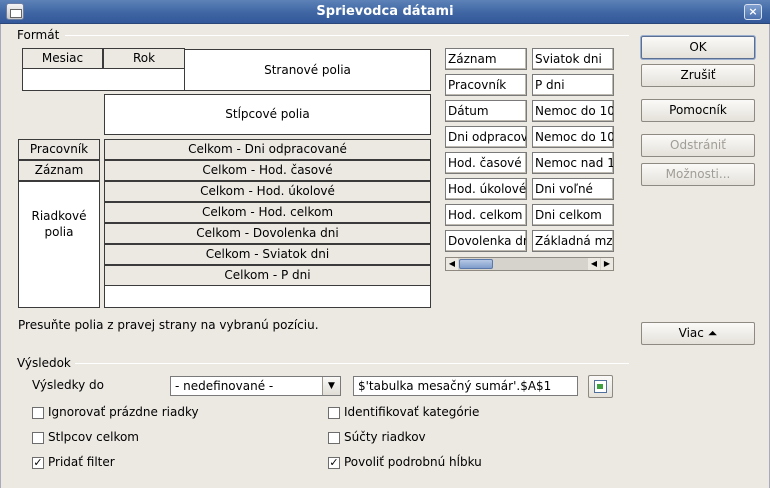  Describe the element at coordinates (698, 47) in the screenshot. I see `ok-button: OK` at that location.